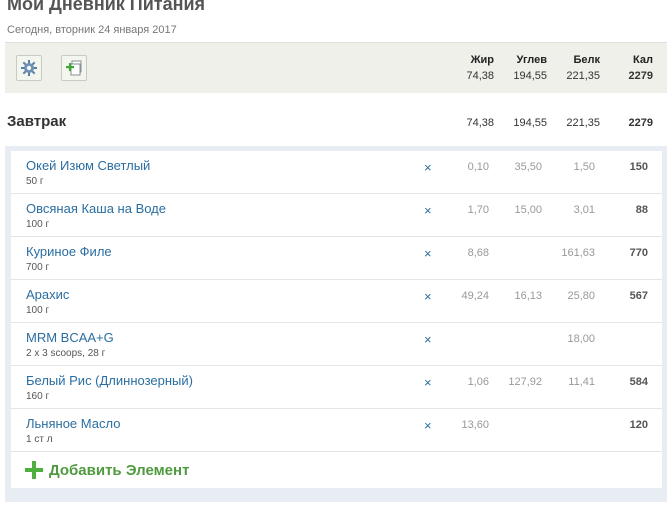  I want to click on header-fat: Жир, so click(482, 60).